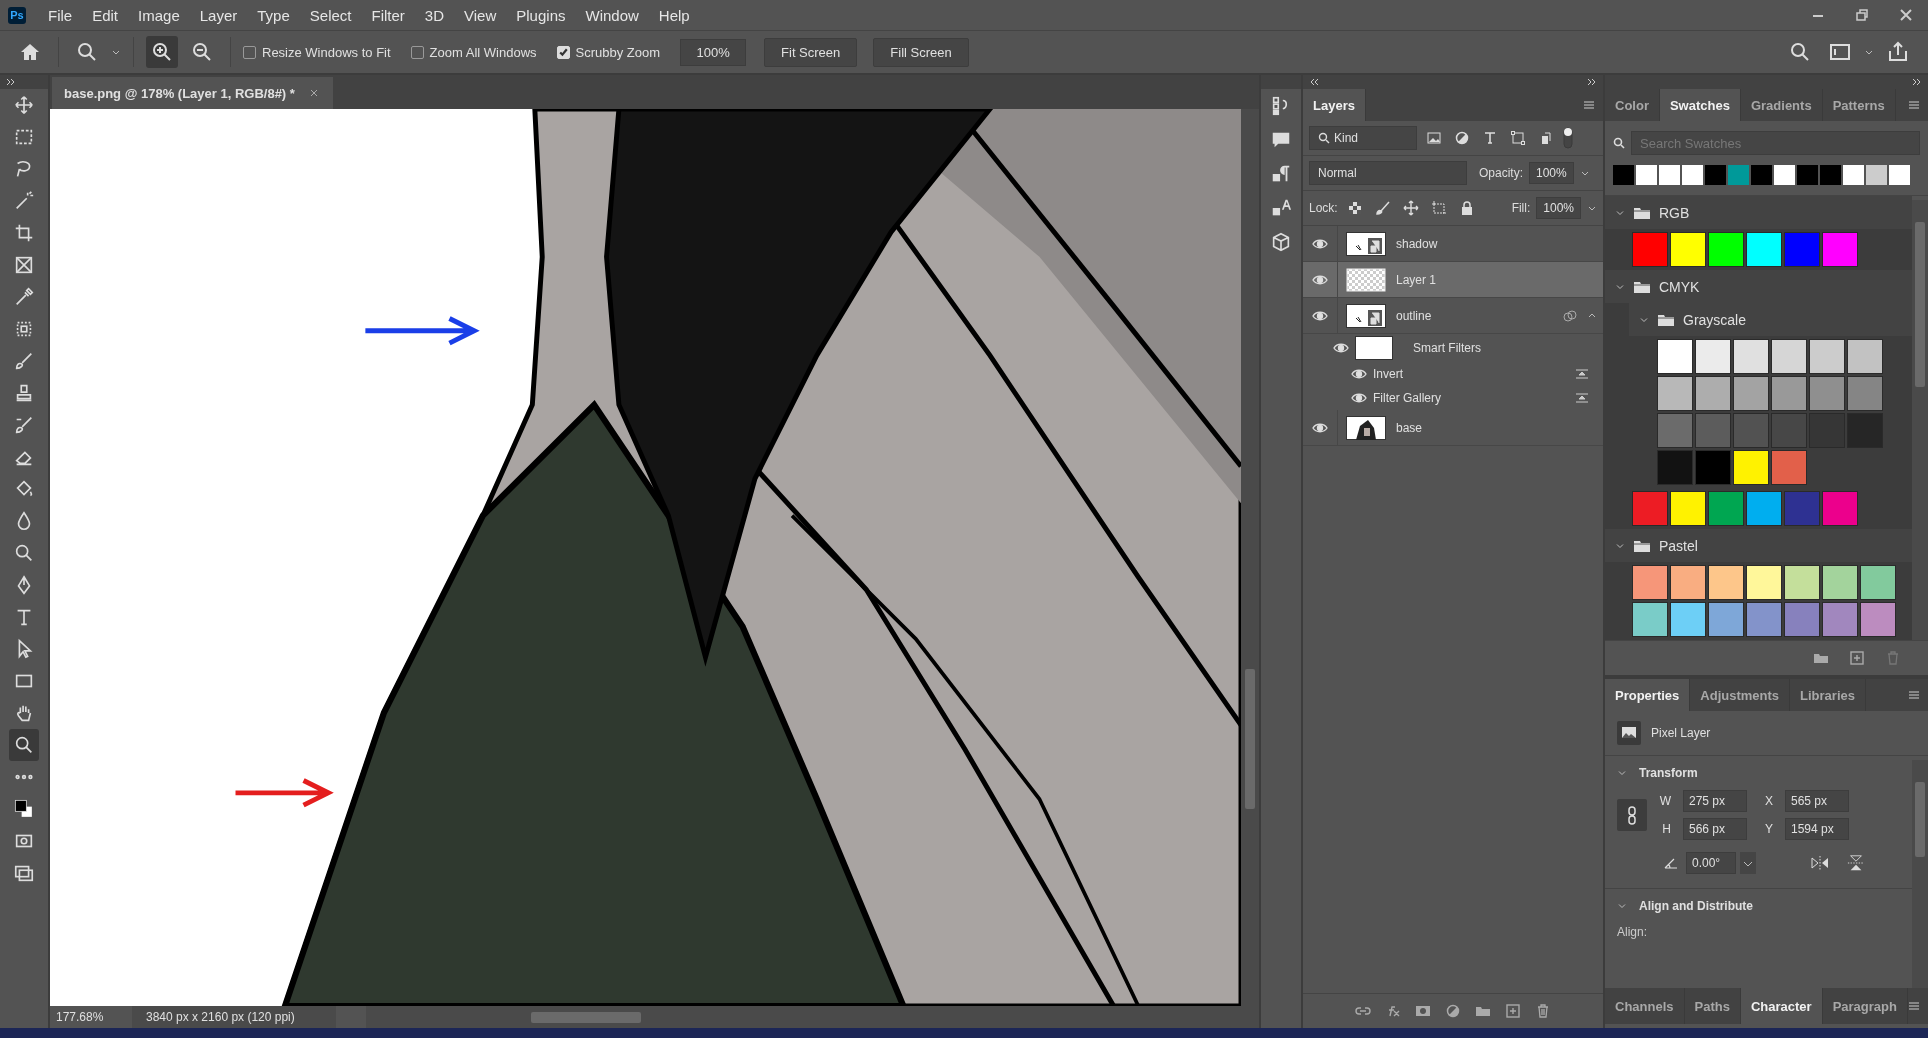 The image size is (1928, 1038). What do you see at coordinates (1414, 315) in the screenshot?
I see `layer-name: outline` at bounding box center [1414, 315].